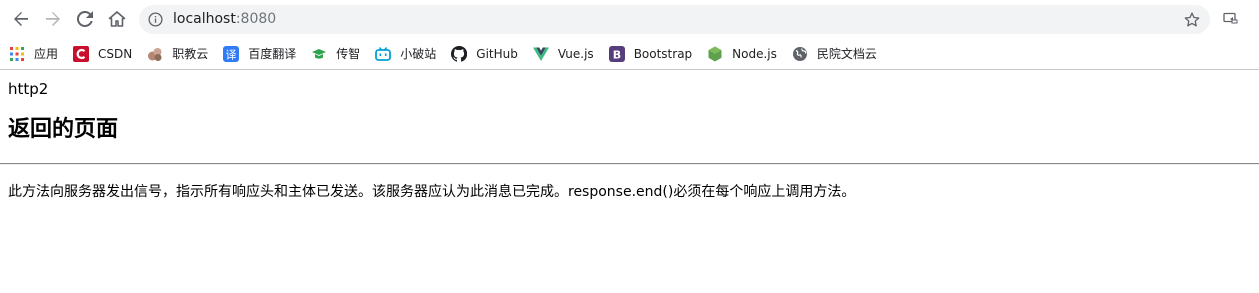 The image size is (1259, 293). I want to click on bookmark-label: GitHub, so click(497, 53).